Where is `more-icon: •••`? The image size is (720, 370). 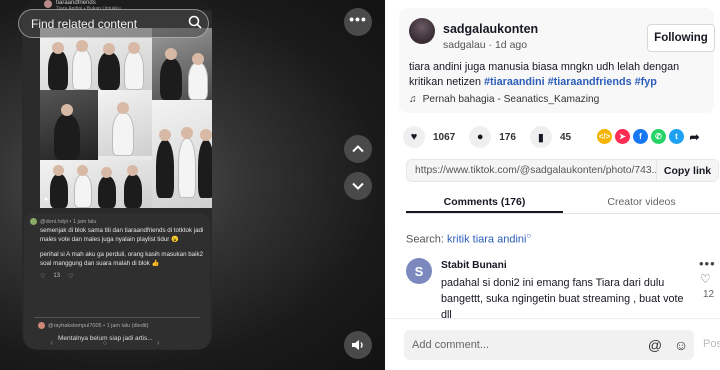
more-icon: ••• is located at coordinates (358, 19).